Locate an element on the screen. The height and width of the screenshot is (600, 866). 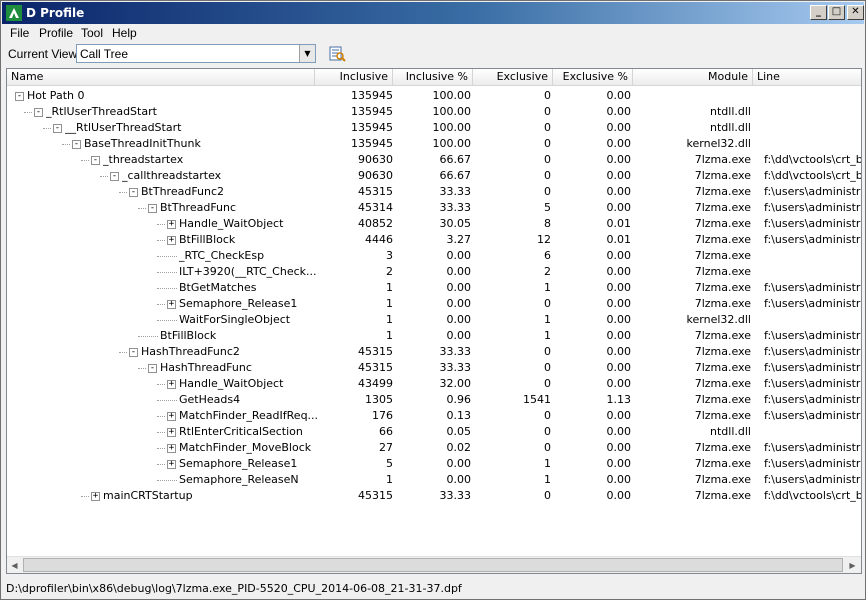
col-inclusive: Inclusive is located at coordinates (354, 77).